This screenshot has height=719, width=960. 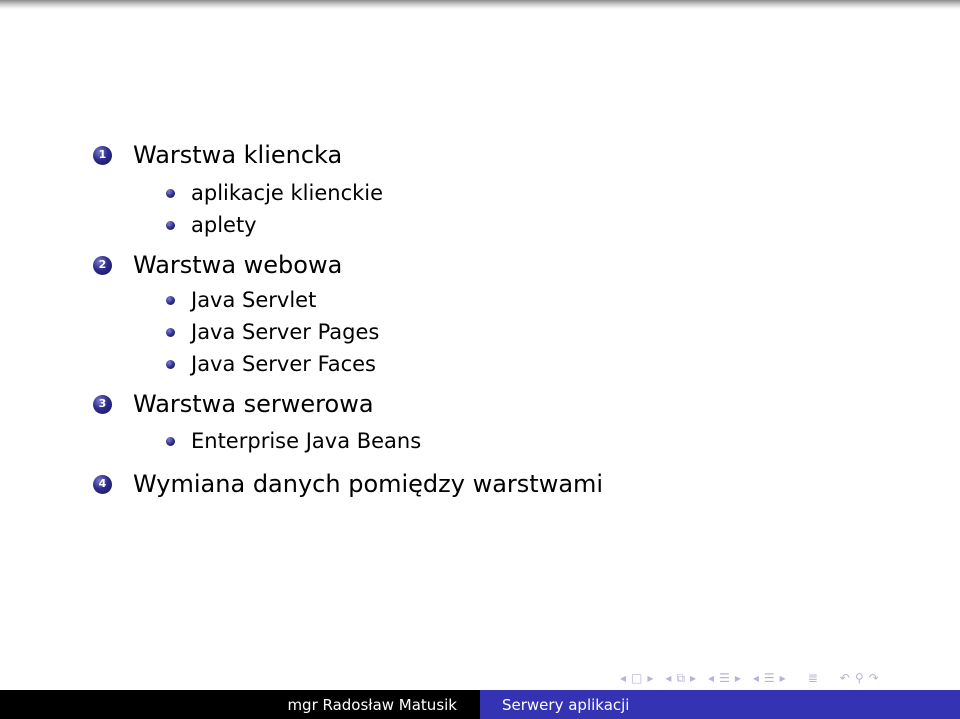 I want to click on outline-section-1: 1 Warstwa kliencka, so click(x=217, y=155).